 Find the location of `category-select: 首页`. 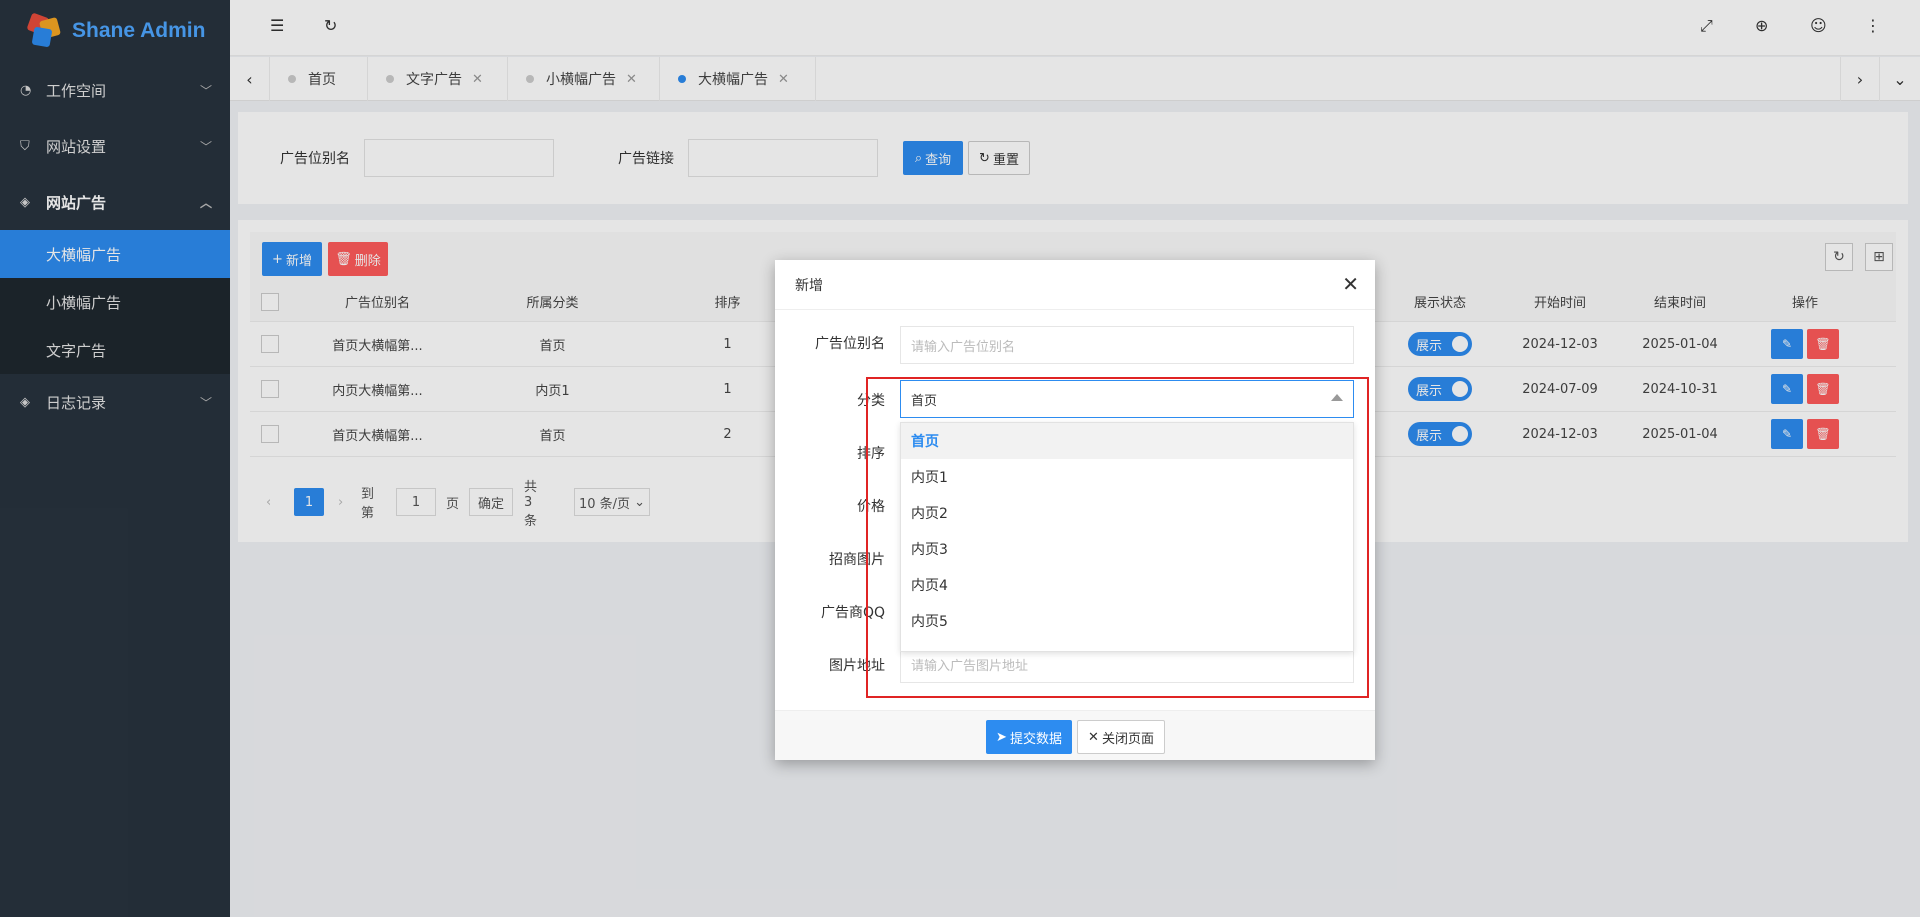

category-select: 首页 is located at coordinates (1127, 399).